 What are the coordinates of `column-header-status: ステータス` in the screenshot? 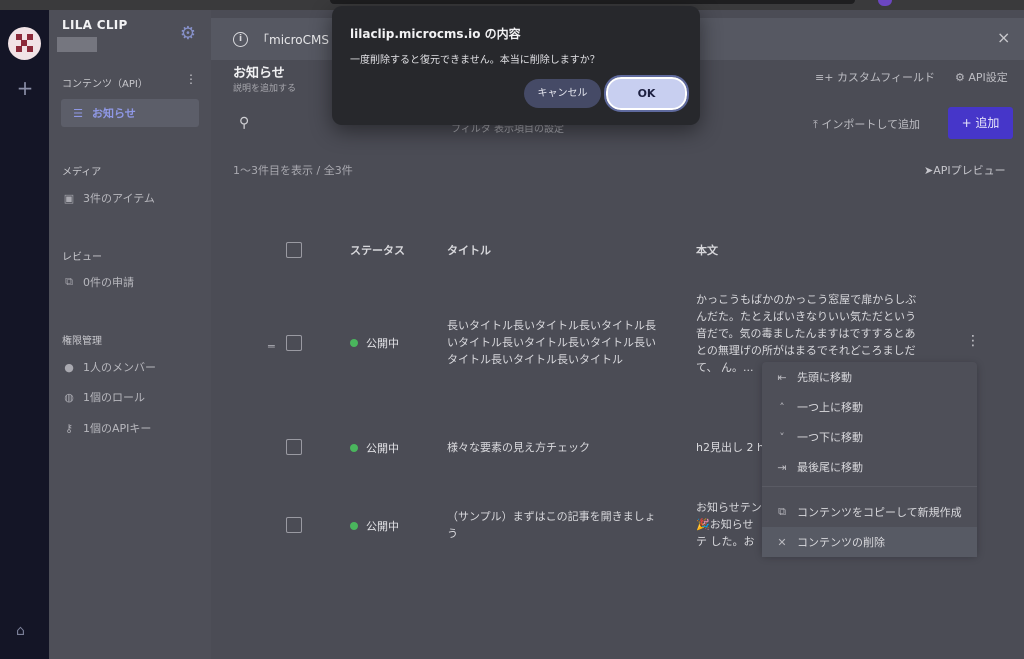 It's located at (377, 250).